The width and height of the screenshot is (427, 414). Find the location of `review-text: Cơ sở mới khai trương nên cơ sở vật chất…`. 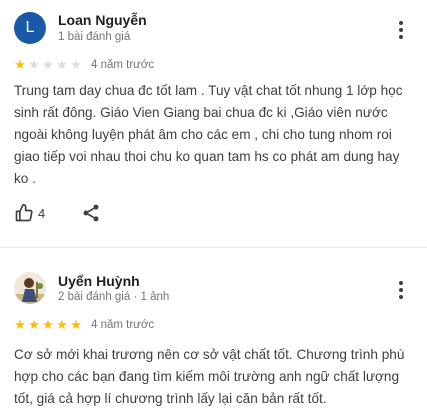

review-text: Cơ sở mới khai trương nên cơ sở vật chất… is located at coordinates (209, 376).